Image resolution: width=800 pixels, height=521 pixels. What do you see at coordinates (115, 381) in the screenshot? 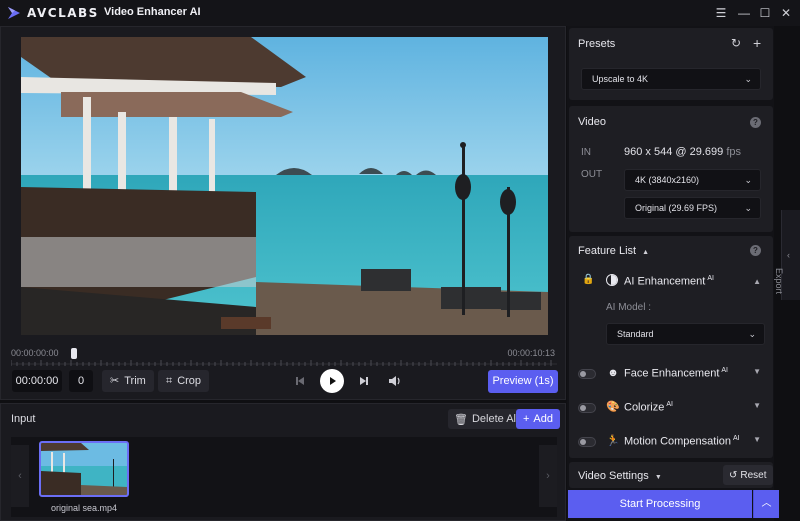
I see `scissors-icon: ✂` at bounding box center [115, 381].